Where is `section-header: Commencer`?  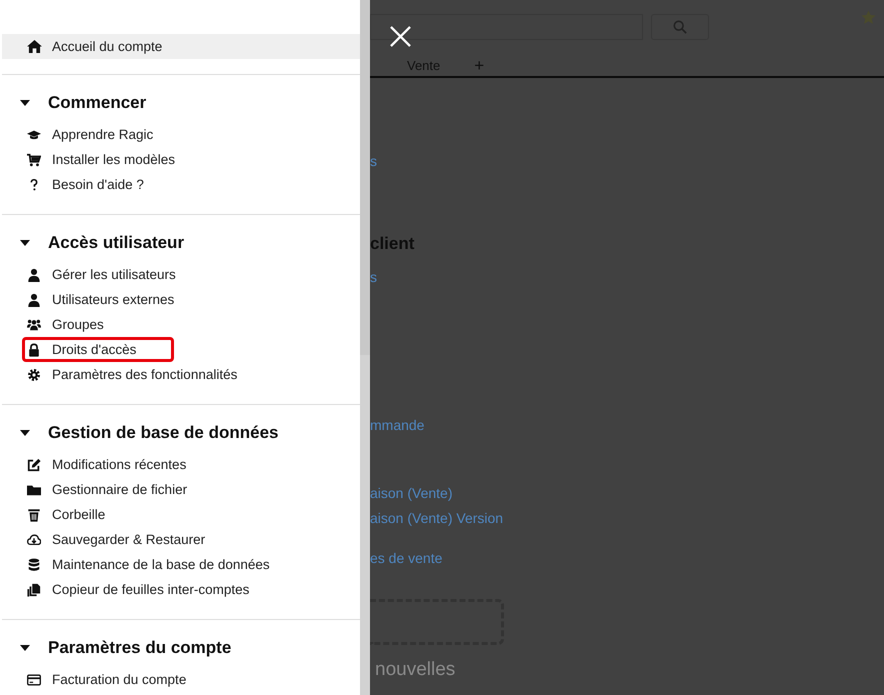
section-header: Commencer is located at coordinates (181, 103).